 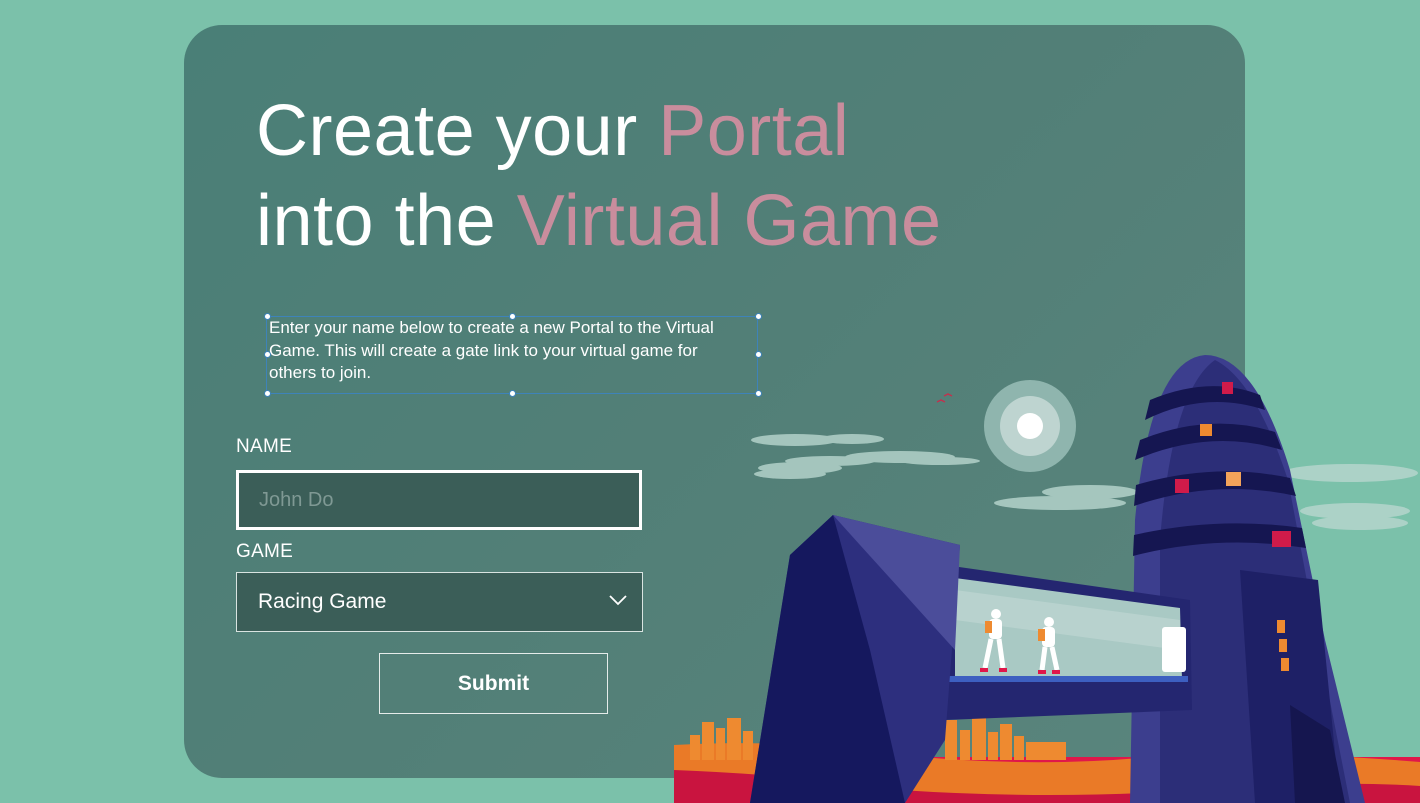 I want to click on portal-door, so click(x=1174, y=649).